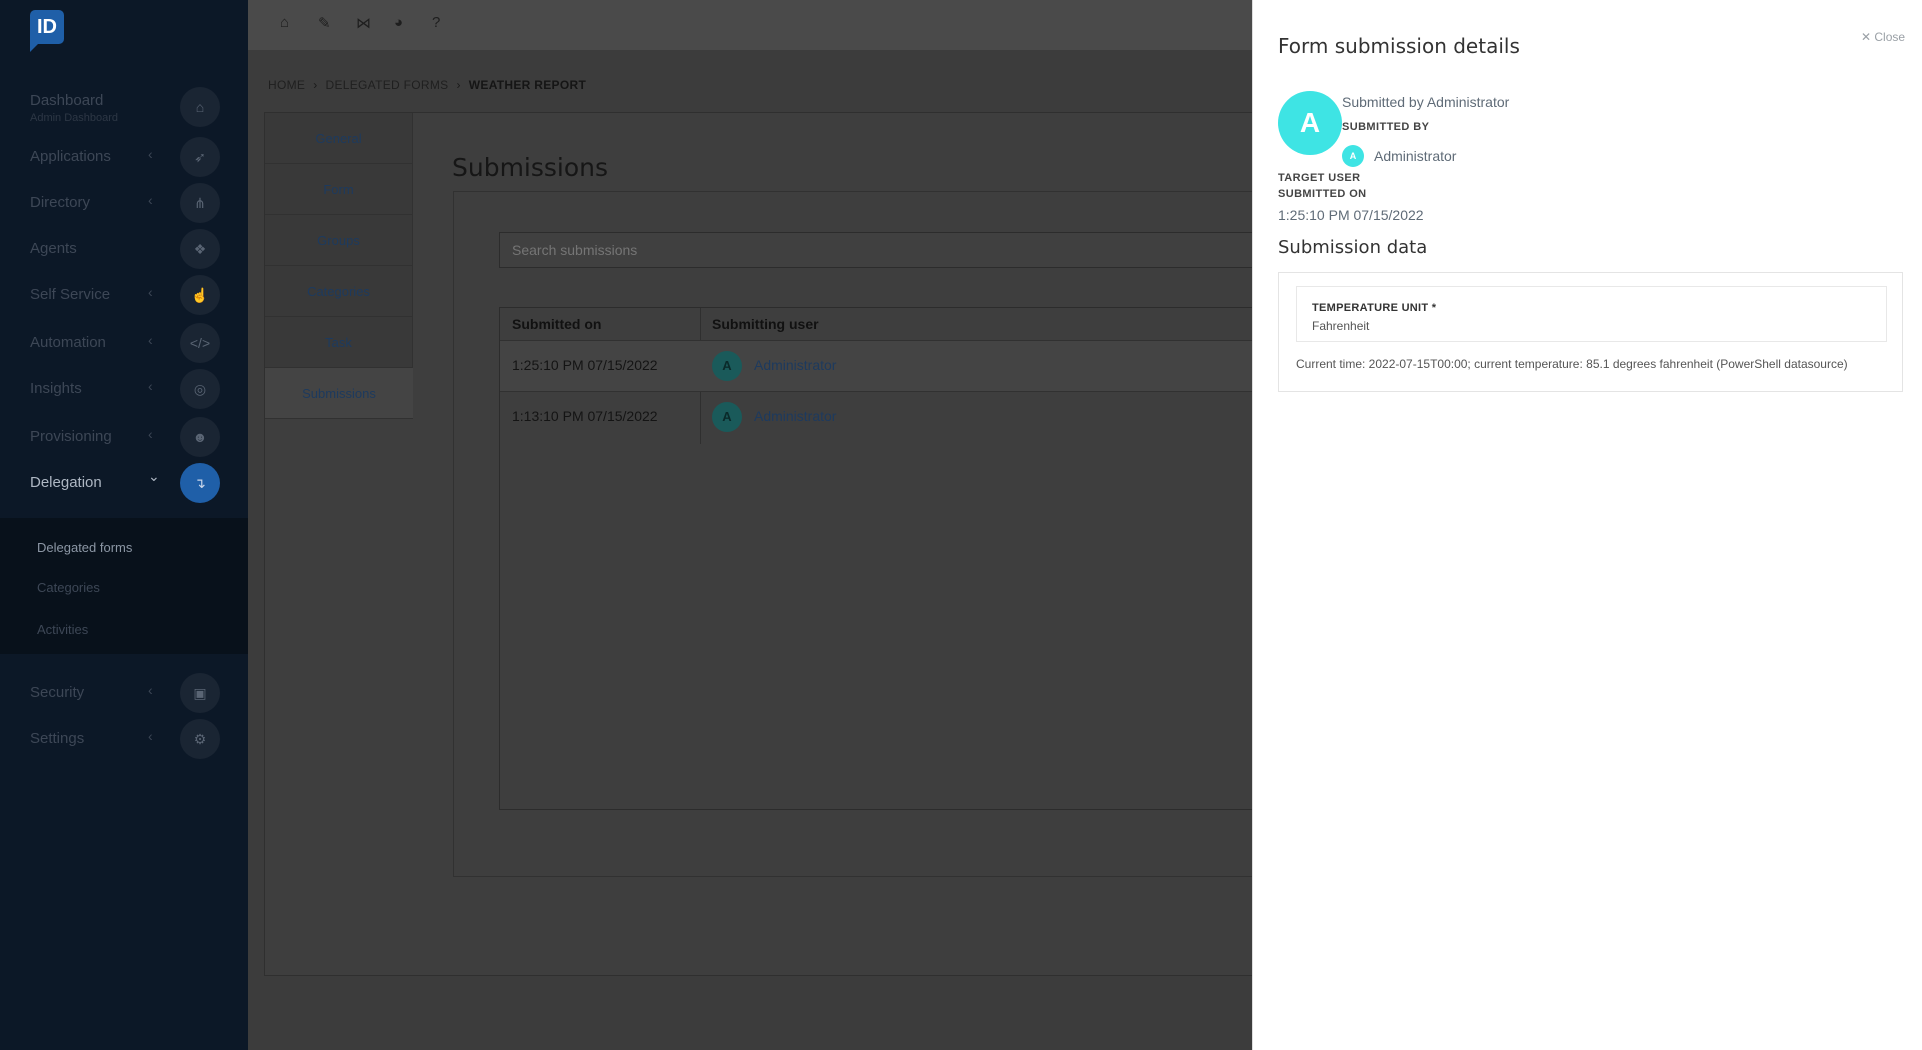 The width and height of the screenshot is (1922, 1050). What do you see at coordinates (200, 389) in the screenshot?
I see `lightbulb-icon: ◎` at bounding box center [200, 389].